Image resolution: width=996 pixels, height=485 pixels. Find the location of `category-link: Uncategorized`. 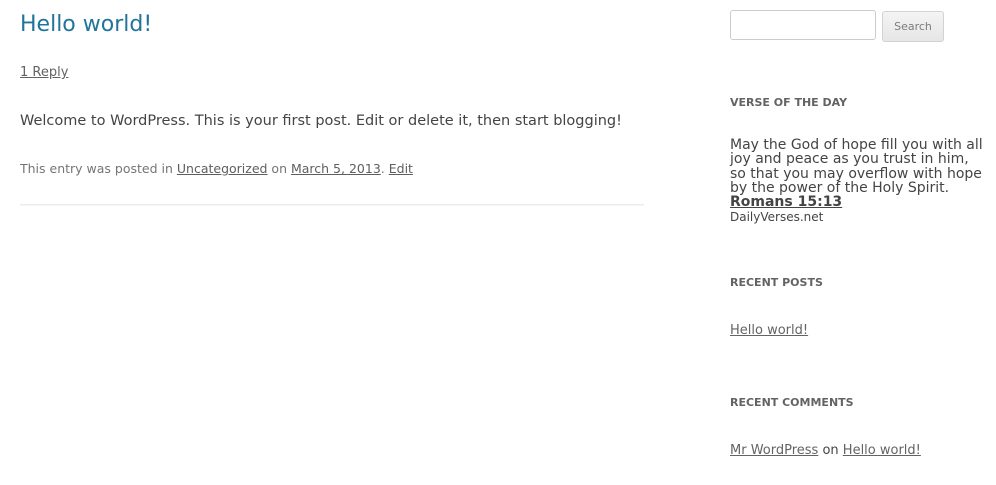

category-link: Uncategorized is located at coordinates (222, 168).